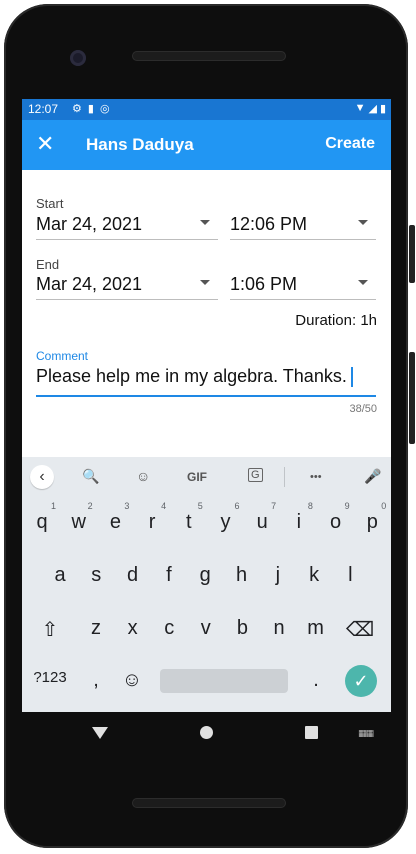 The height and width of the screenshot is (854, 416). I want to click on more-icon: •••, so click(316, 477).